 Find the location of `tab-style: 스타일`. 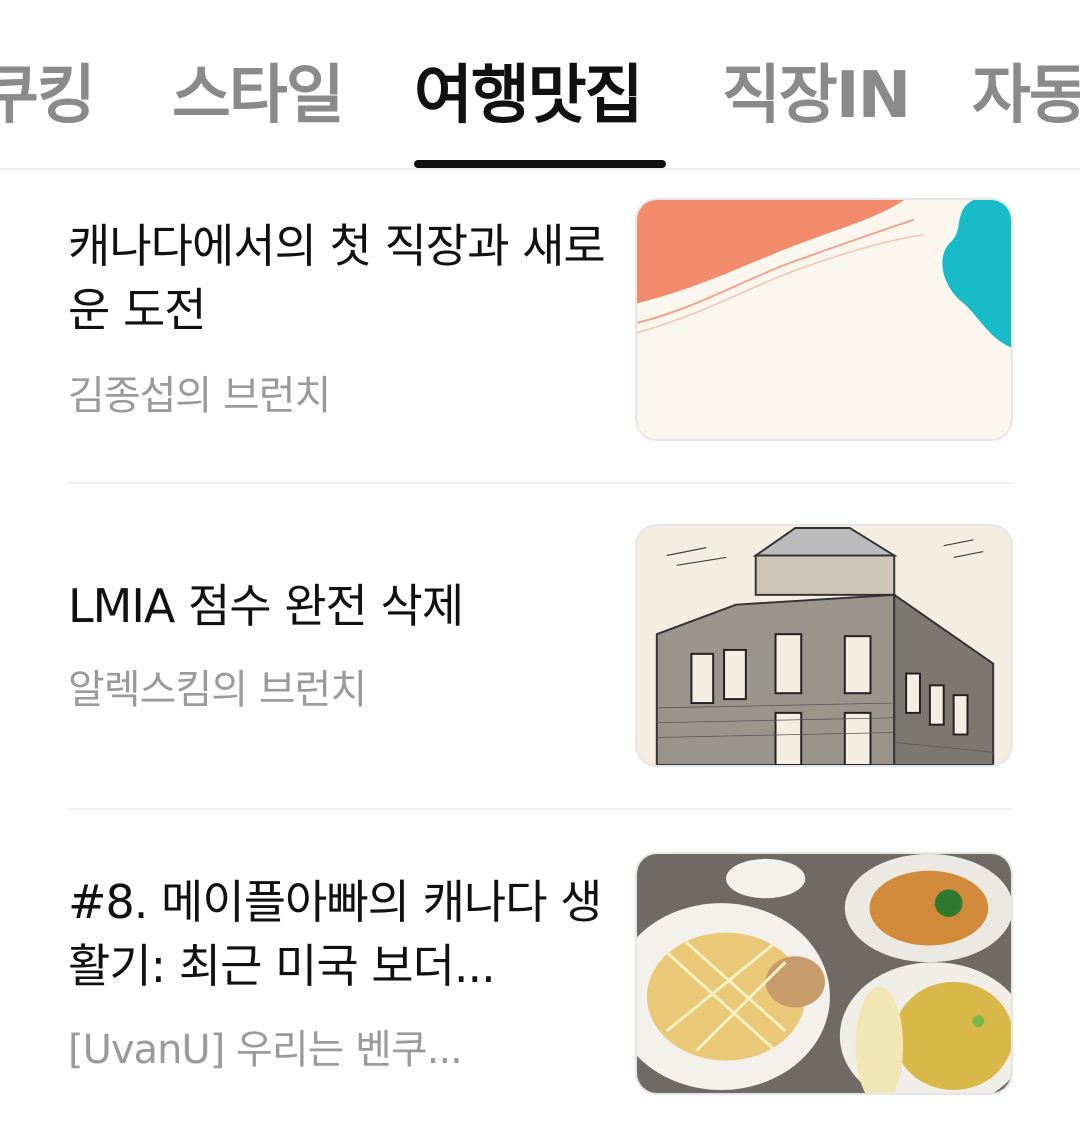

tab-style: 스타일 is located at coordinates (258, 96).